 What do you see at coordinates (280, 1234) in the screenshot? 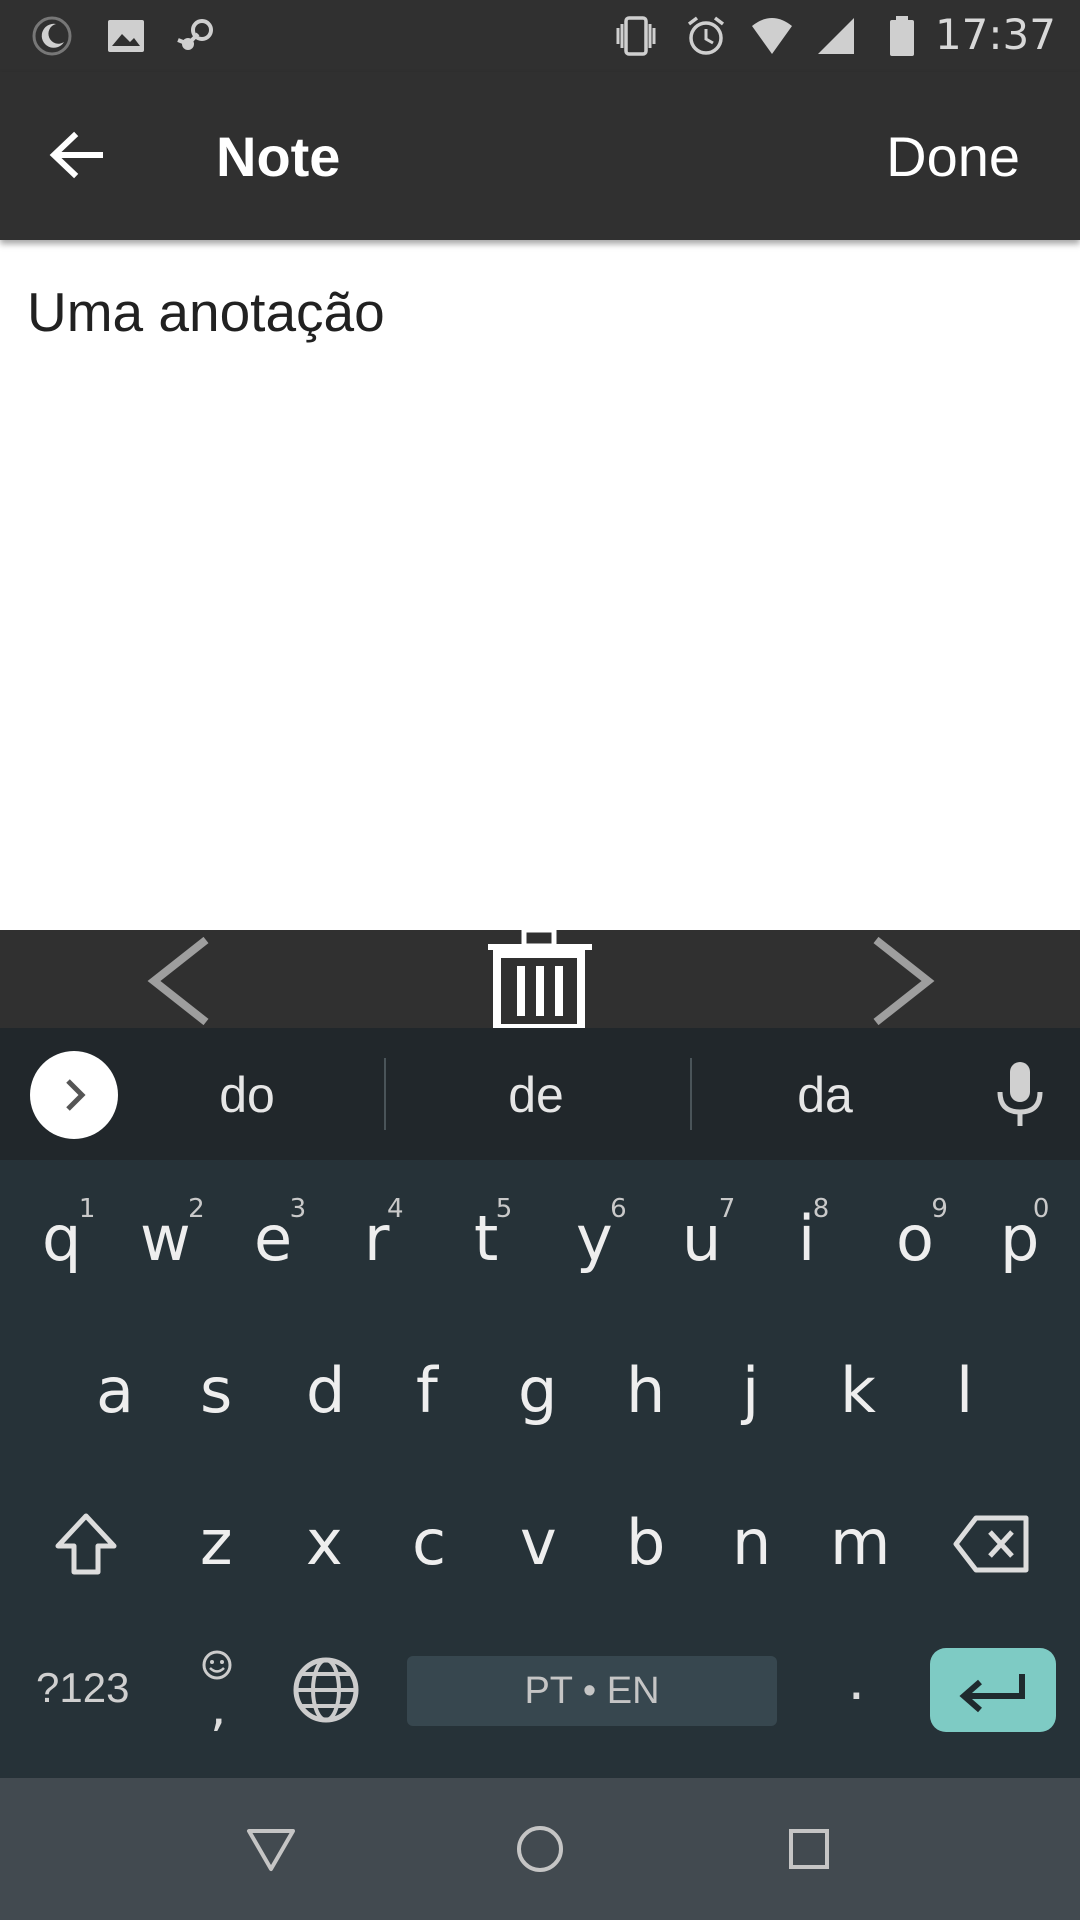
I see `key-e: e3` at bounding box center [280, 1234].